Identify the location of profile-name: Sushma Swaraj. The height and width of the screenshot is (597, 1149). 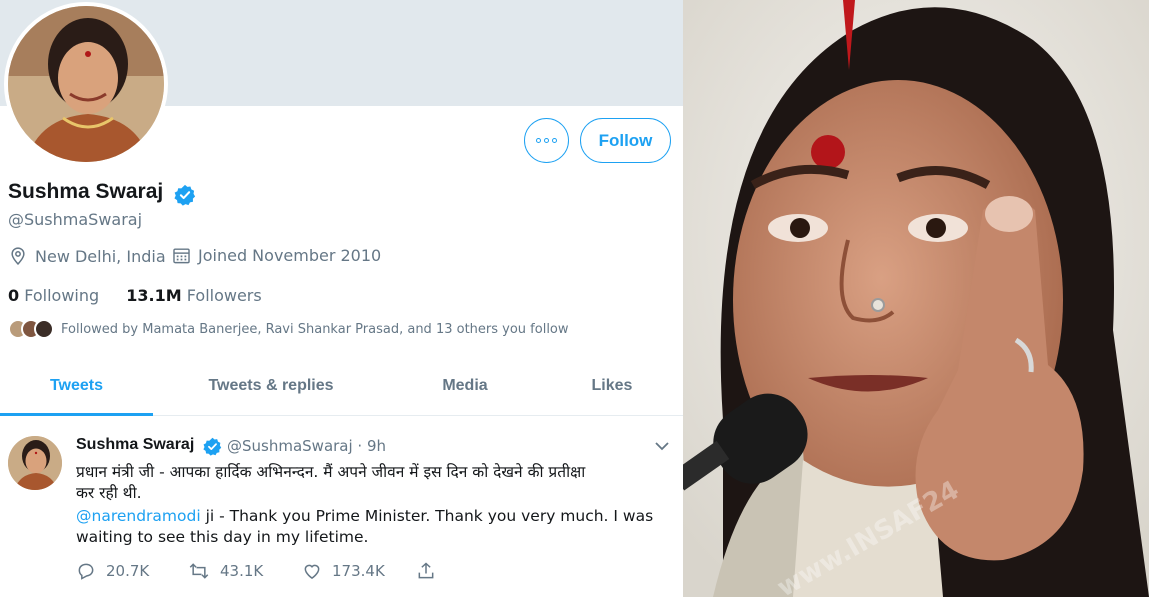
(86, 191).